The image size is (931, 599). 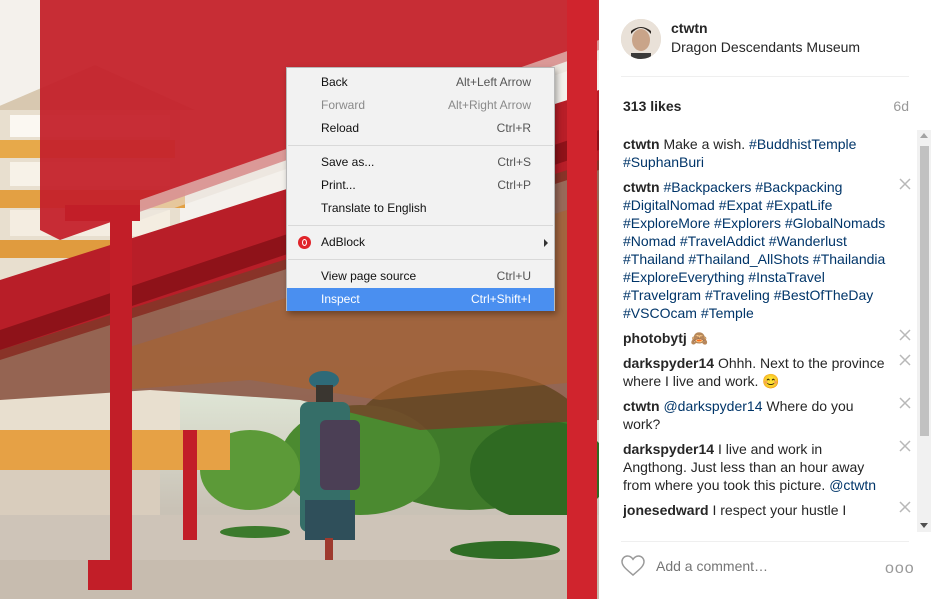 I want to click on comment-link: #TravelAddict, so click(x=722, y=241).